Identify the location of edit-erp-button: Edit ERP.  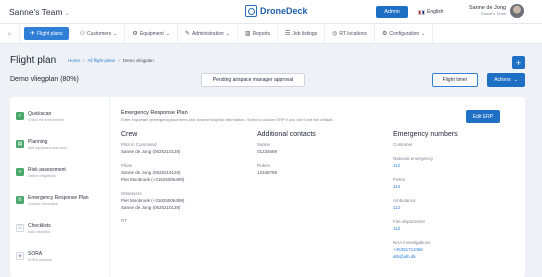
(483, 116).